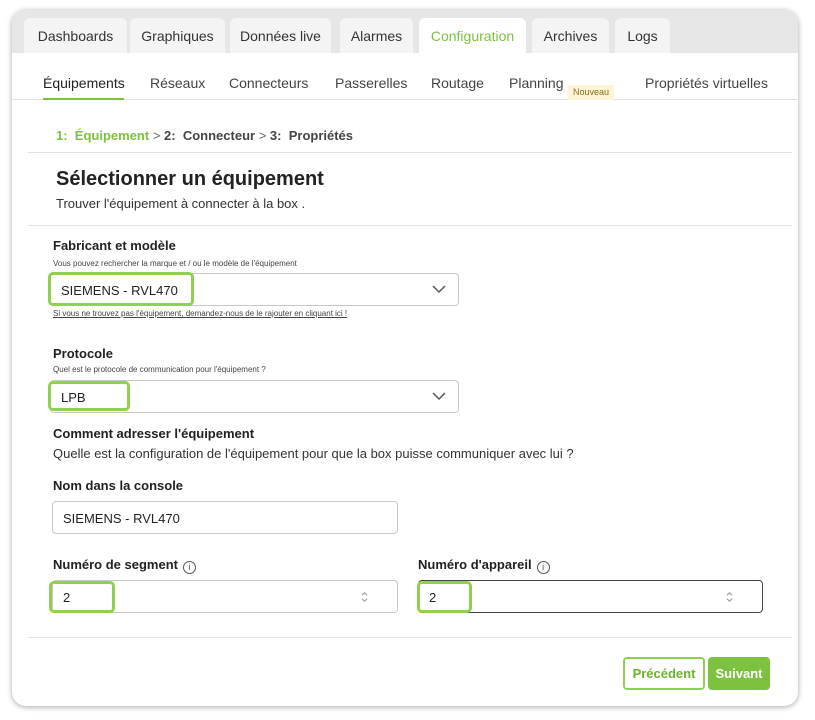 This screenshot has height=720, width=815. I want to click on tab-graphiques: Graphiques, so click(177, 35).